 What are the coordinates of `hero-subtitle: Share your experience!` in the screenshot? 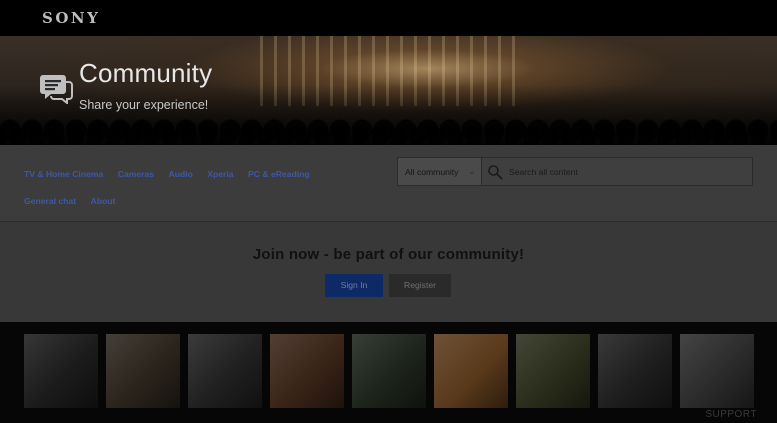 It's located at (144, 105).